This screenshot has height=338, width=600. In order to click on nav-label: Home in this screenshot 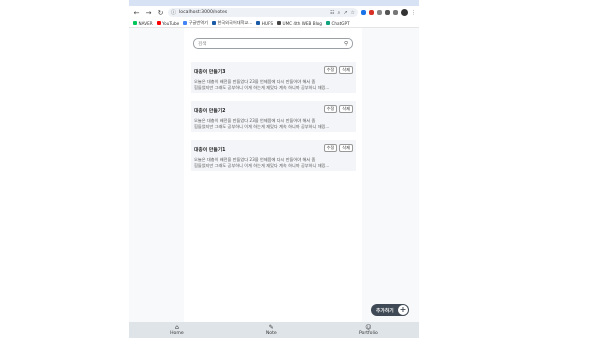, I will do `click(177, 333)`.